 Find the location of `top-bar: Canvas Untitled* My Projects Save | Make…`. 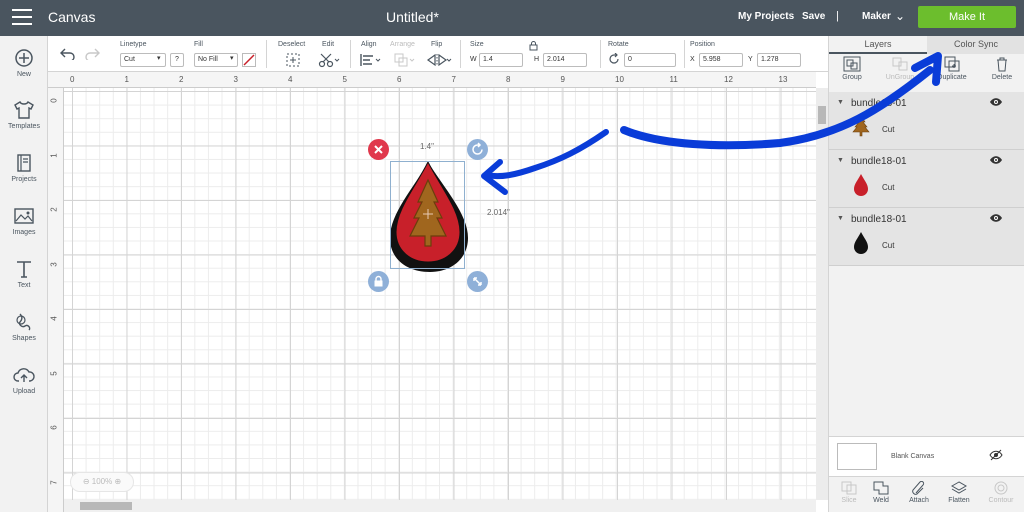

top-bar: Canvas Untitled* My Projects Save | Make… is located at coordinates (512, 18).